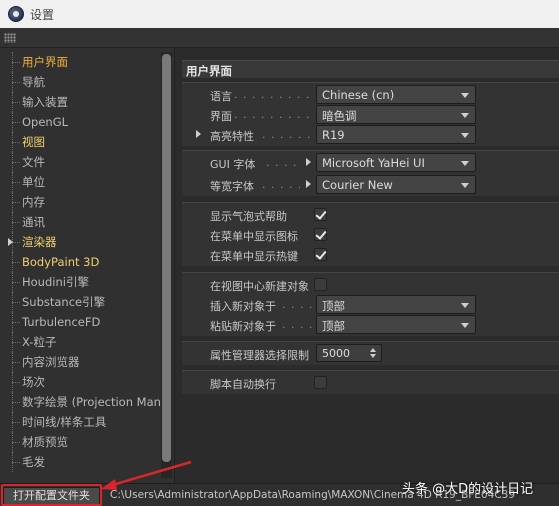 The width and height of the screenshot is (559, 506). What do you see at coordinates (370, 215) in the screenshot?
I see `bubble-help-row: 显示气泡式帮助` at bounding box center [370, 215].